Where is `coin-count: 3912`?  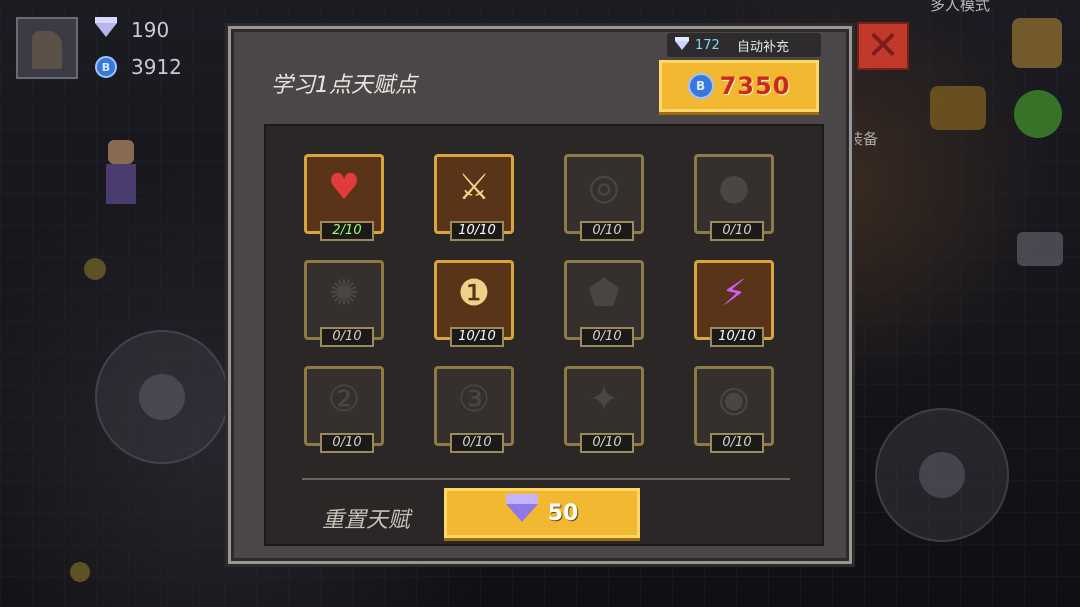 coin-count: 3912 is located at coordinates (156, 67).